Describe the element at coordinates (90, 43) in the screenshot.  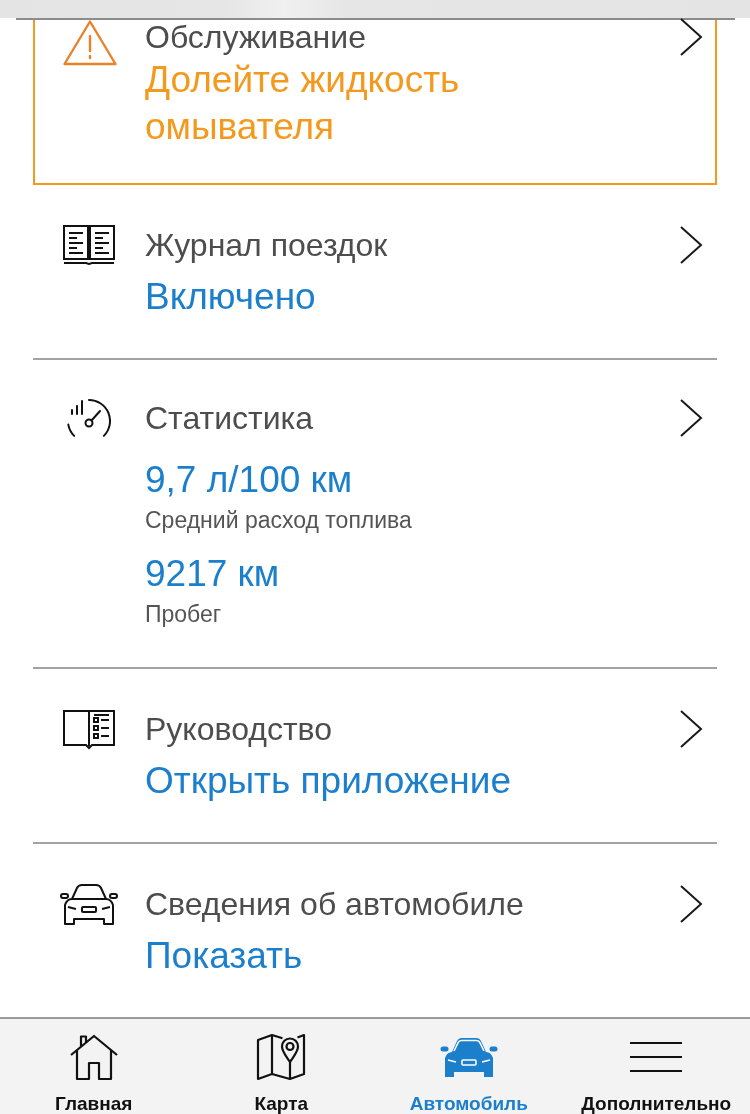
I see `warning-icon` at that location.